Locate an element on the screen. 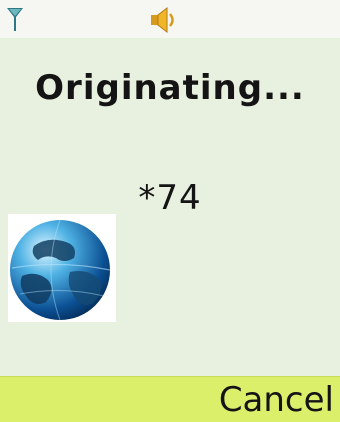  speaker-icon is located at coordinates (162, 20).